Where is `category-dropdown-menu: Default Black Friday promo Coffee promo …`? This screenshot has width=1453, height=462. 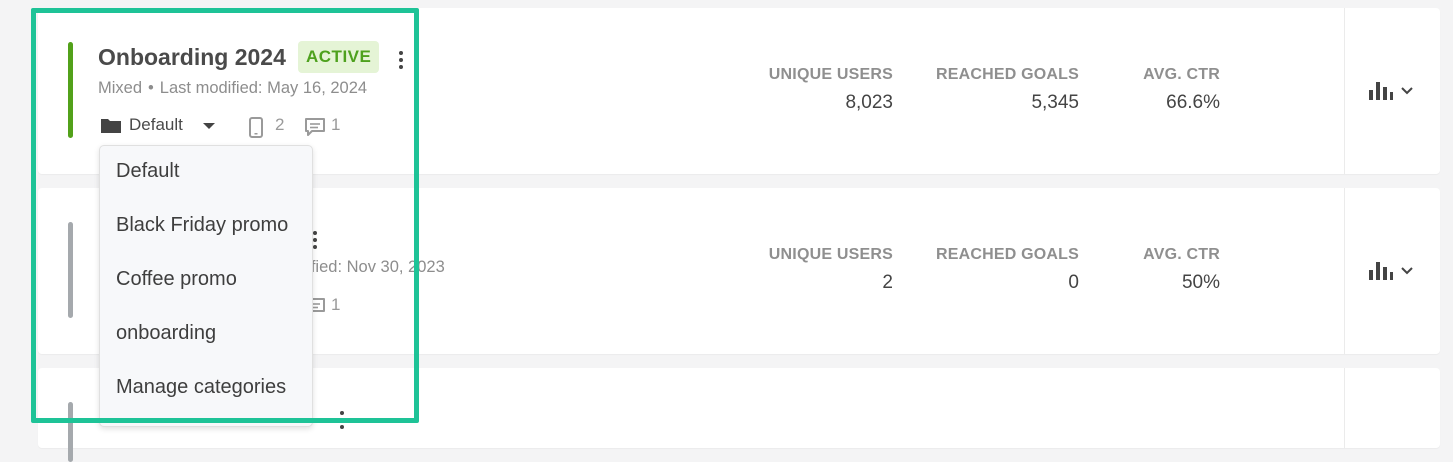 category-dropdown-menu: Default Black Friday promo Coffee promo … is located at coordinates (206, 286).